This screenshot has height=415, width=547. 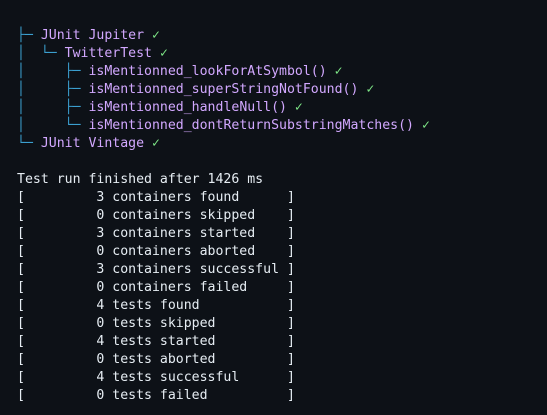 What do you see at coordinates (207, 71) in the screenshot?
I see `test-name: isMentionned_lookForAtSymbol()` at bounding box center [207, 71].